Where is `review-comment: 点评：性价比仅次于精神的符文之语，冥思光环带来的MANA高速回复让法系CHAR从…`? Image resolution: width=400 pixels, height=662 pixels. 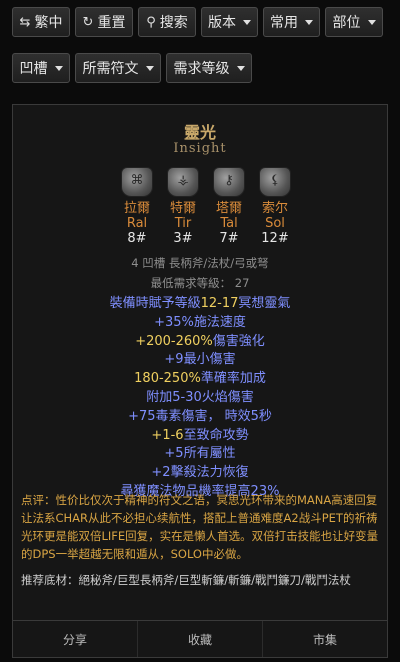 review-comment: 点评：性价比仅次于精神的符文之语，冥思光环带来的MANA高速回复让法系CHAR从… is located at coordinates (200, 527).